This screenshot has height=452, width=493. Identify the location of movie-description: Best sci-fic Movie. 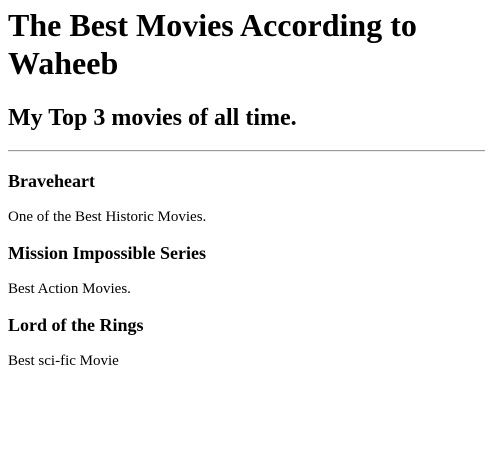
(63, 361).